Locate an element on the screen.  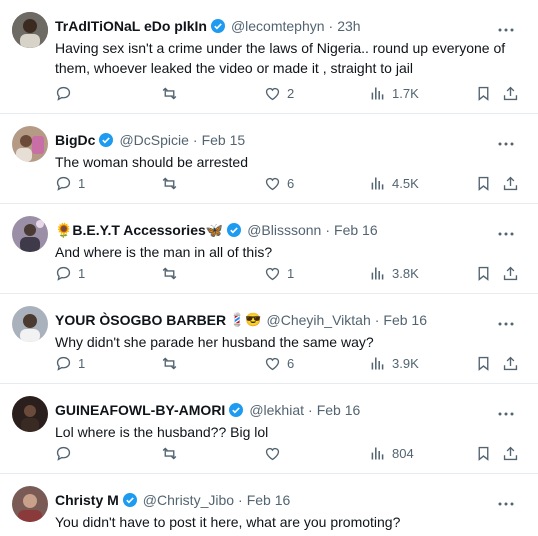
tweet-actions: 2 1.7K is located at coordinates (290, 93).